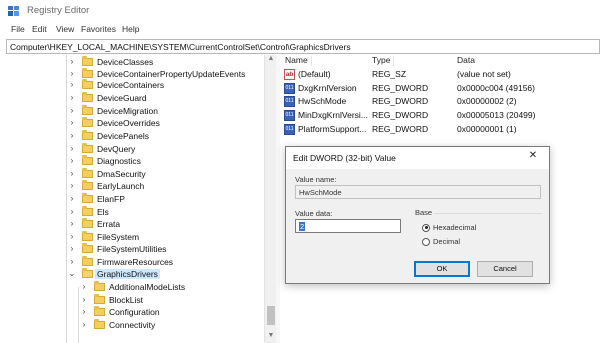 The width and height of the screenshot is (600, 343). What do you see at coordinates (18, 29) in the screenshot?
I see `menu-file: File` at bounding box center [18, 29].